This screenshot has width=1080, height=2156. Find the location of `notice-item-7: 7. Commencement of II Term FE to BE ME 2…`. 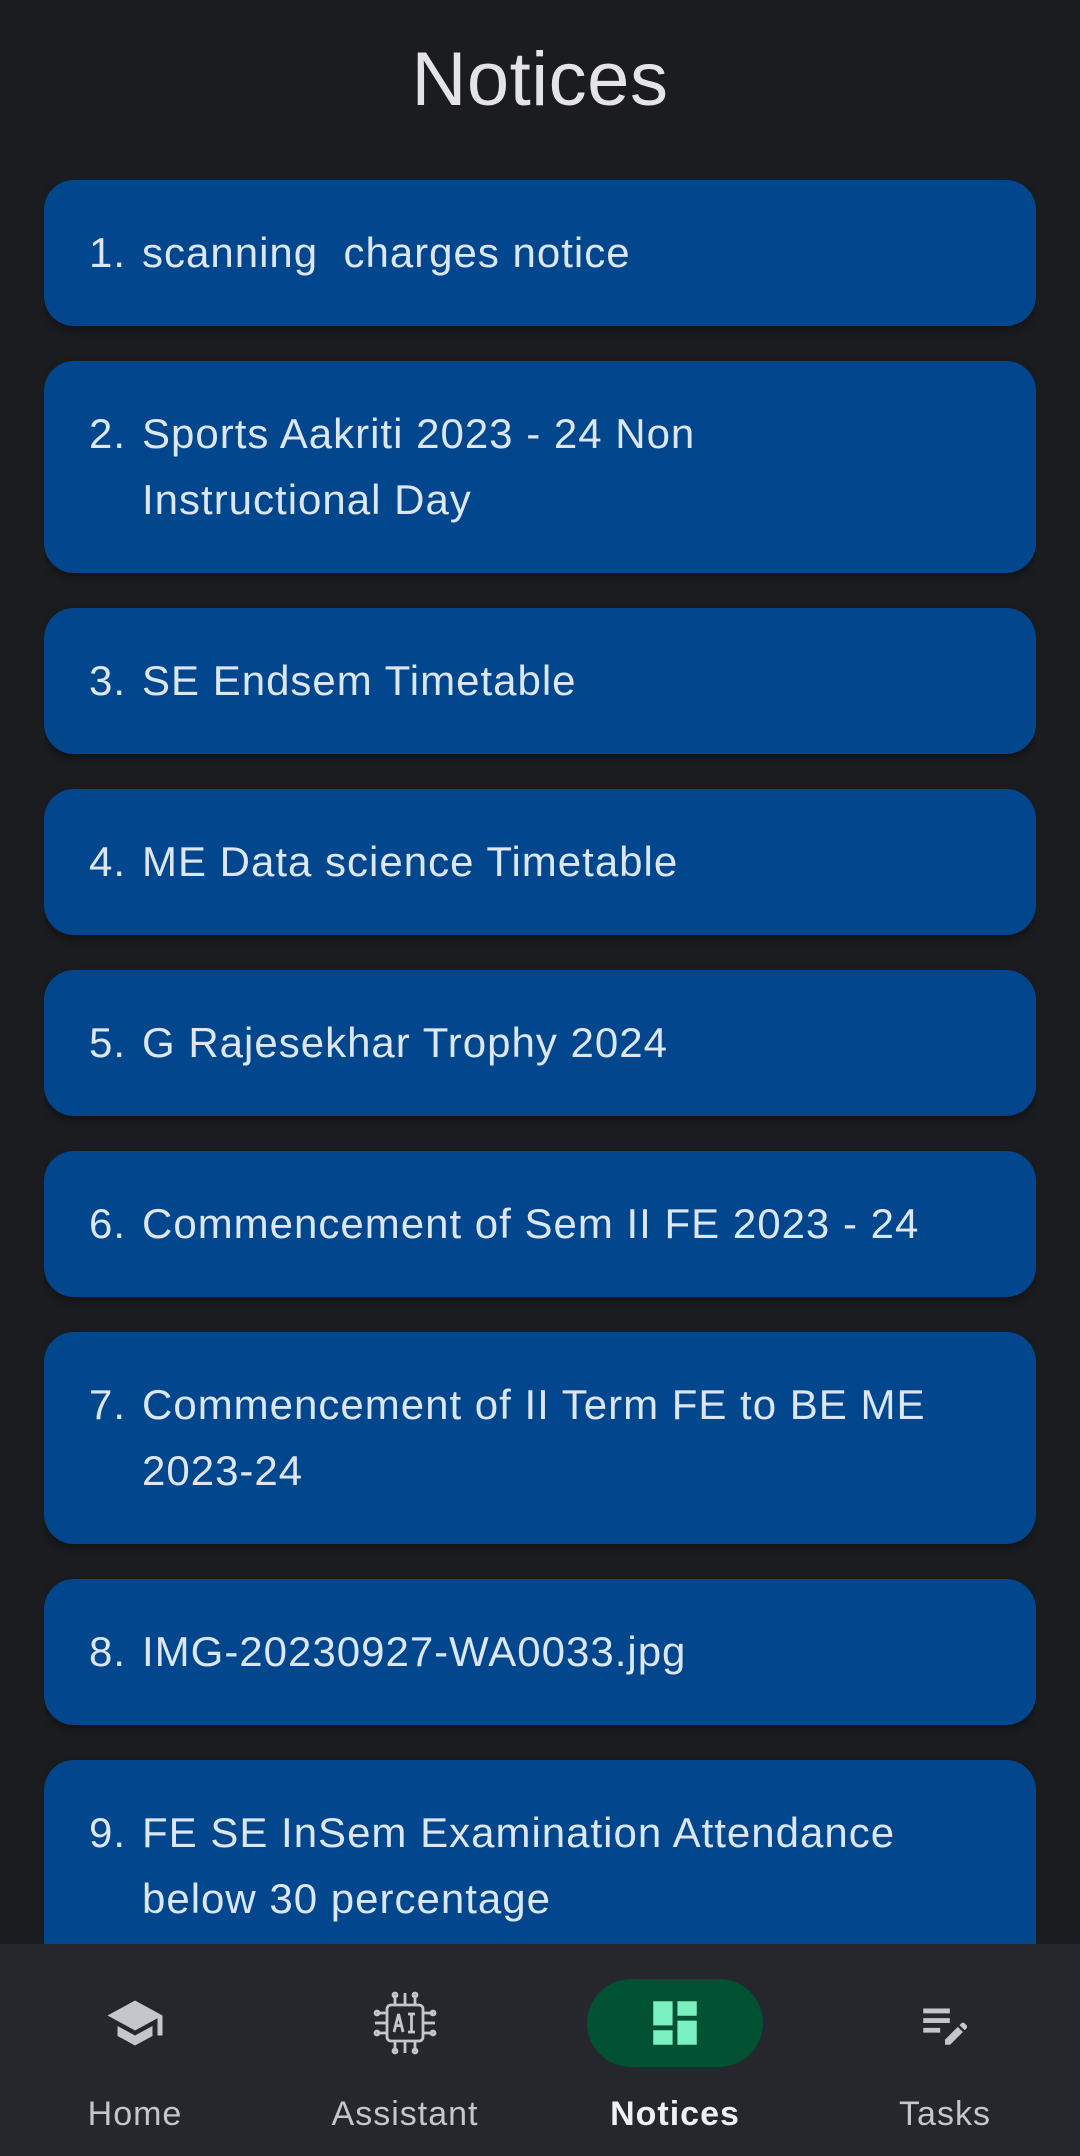

notice-item-7: 7. Commencement of II Term FE to BE ME 2… is located at coordinates (540, 1438).